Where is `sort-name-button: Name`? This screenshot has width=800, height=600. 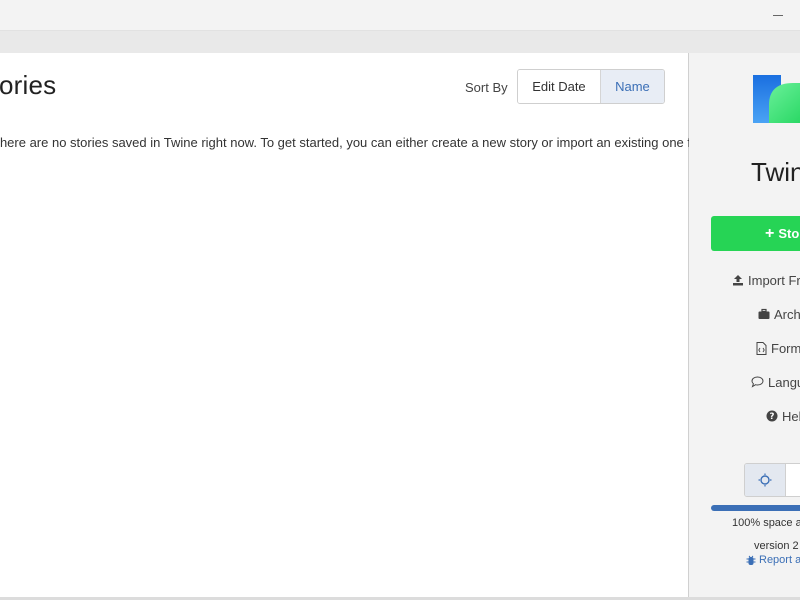 sort-name-button: Name is located at coordinates (632, 86).